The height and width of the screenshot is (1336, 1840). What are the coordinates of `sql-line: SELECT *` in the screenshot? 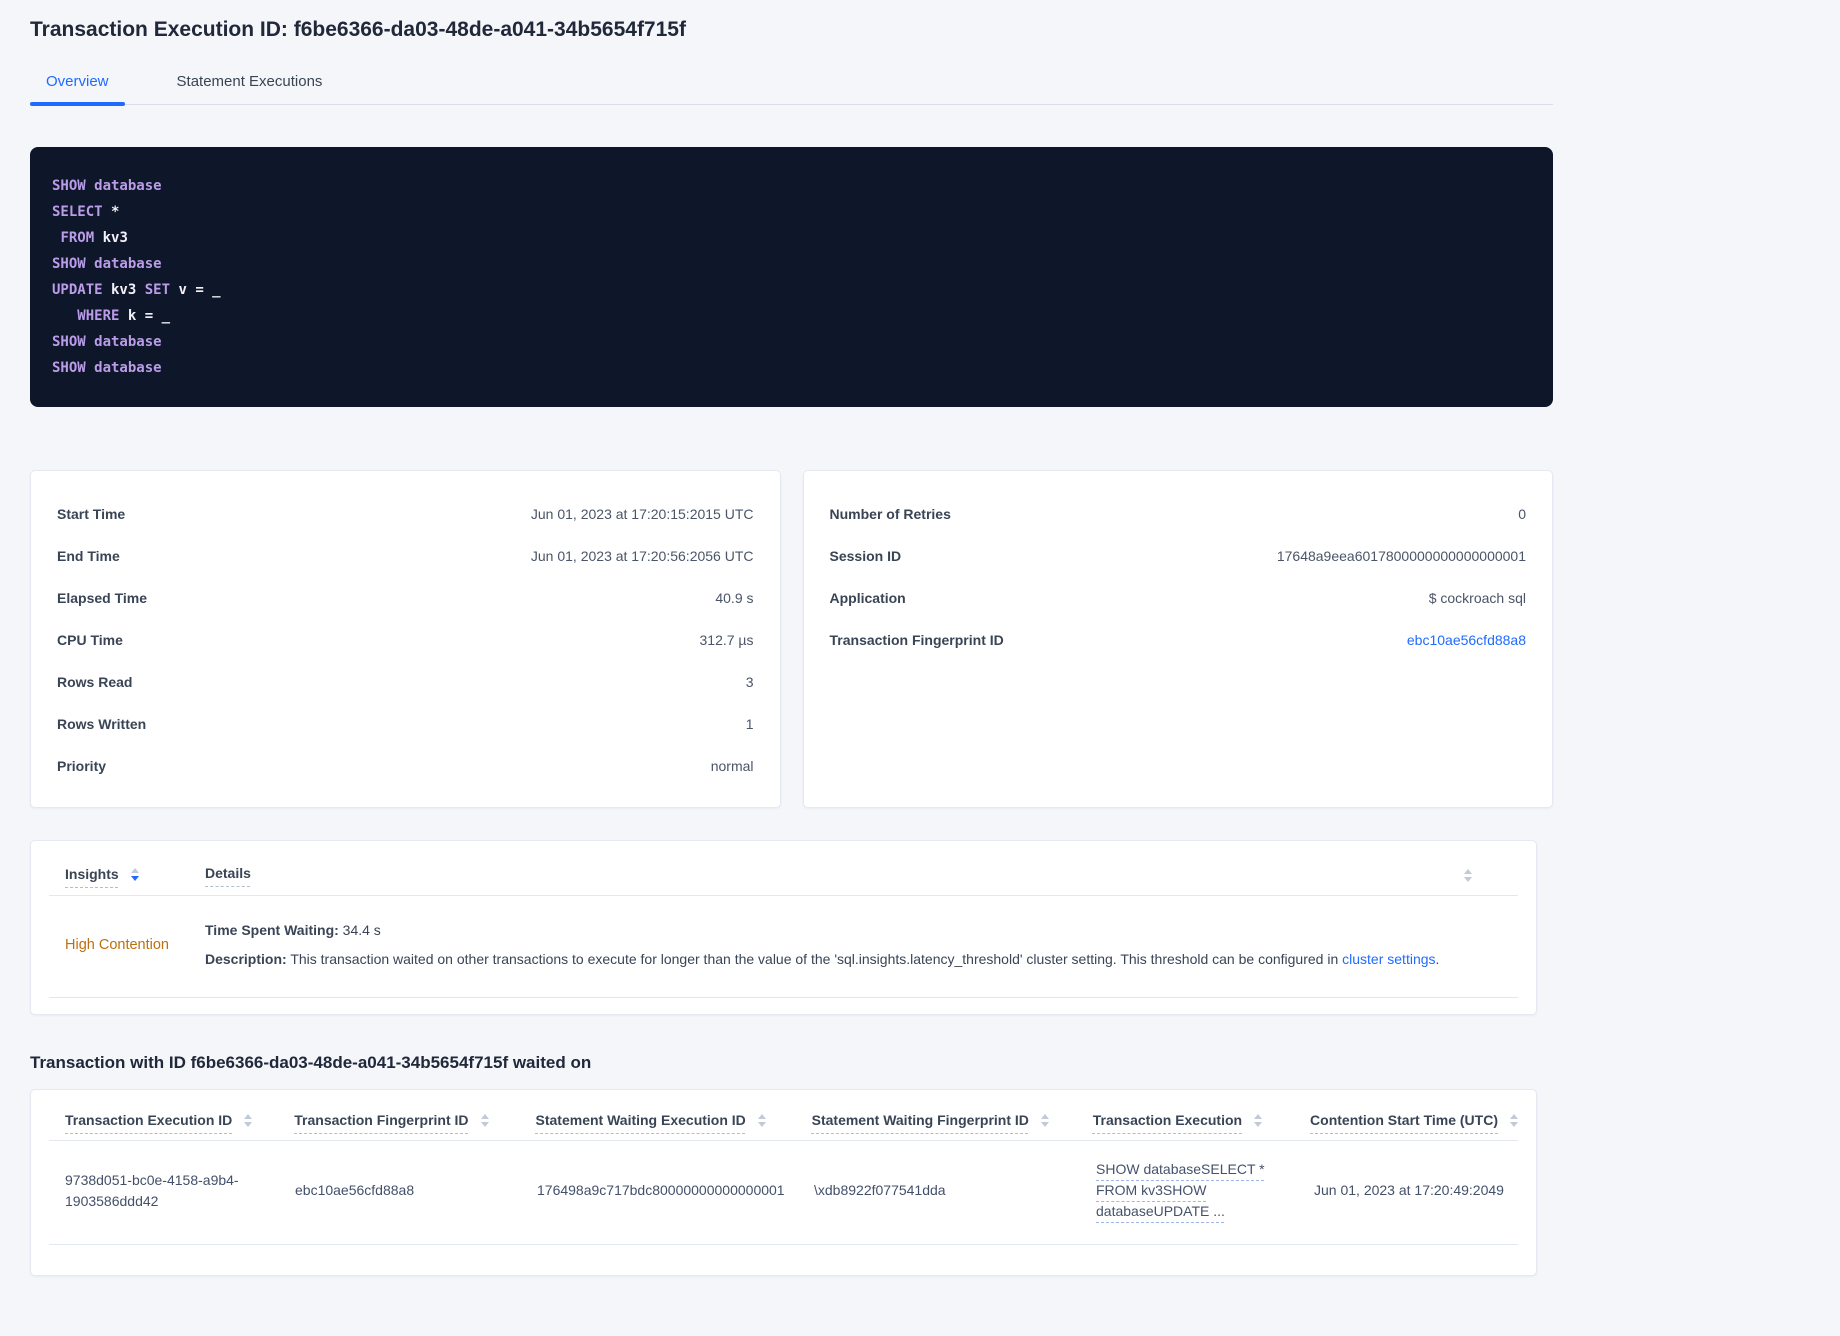 It's located at (86, 212).